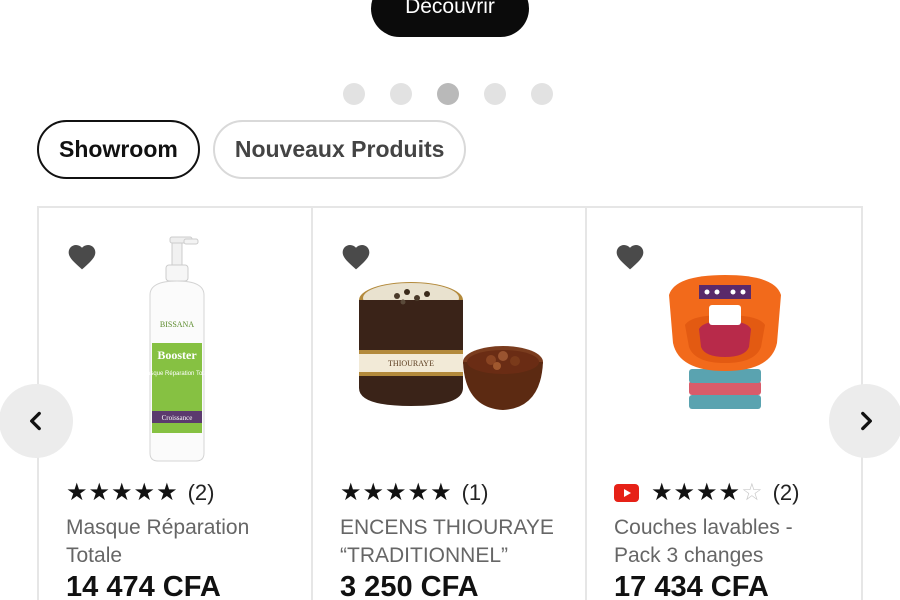 Image resolution: width=900 pixels, height=600 pixels. What do you see at coordinates (691, 585) in the screenshot?
I see `product-price: 17 434 CFA` at bounding box center [691, 585].